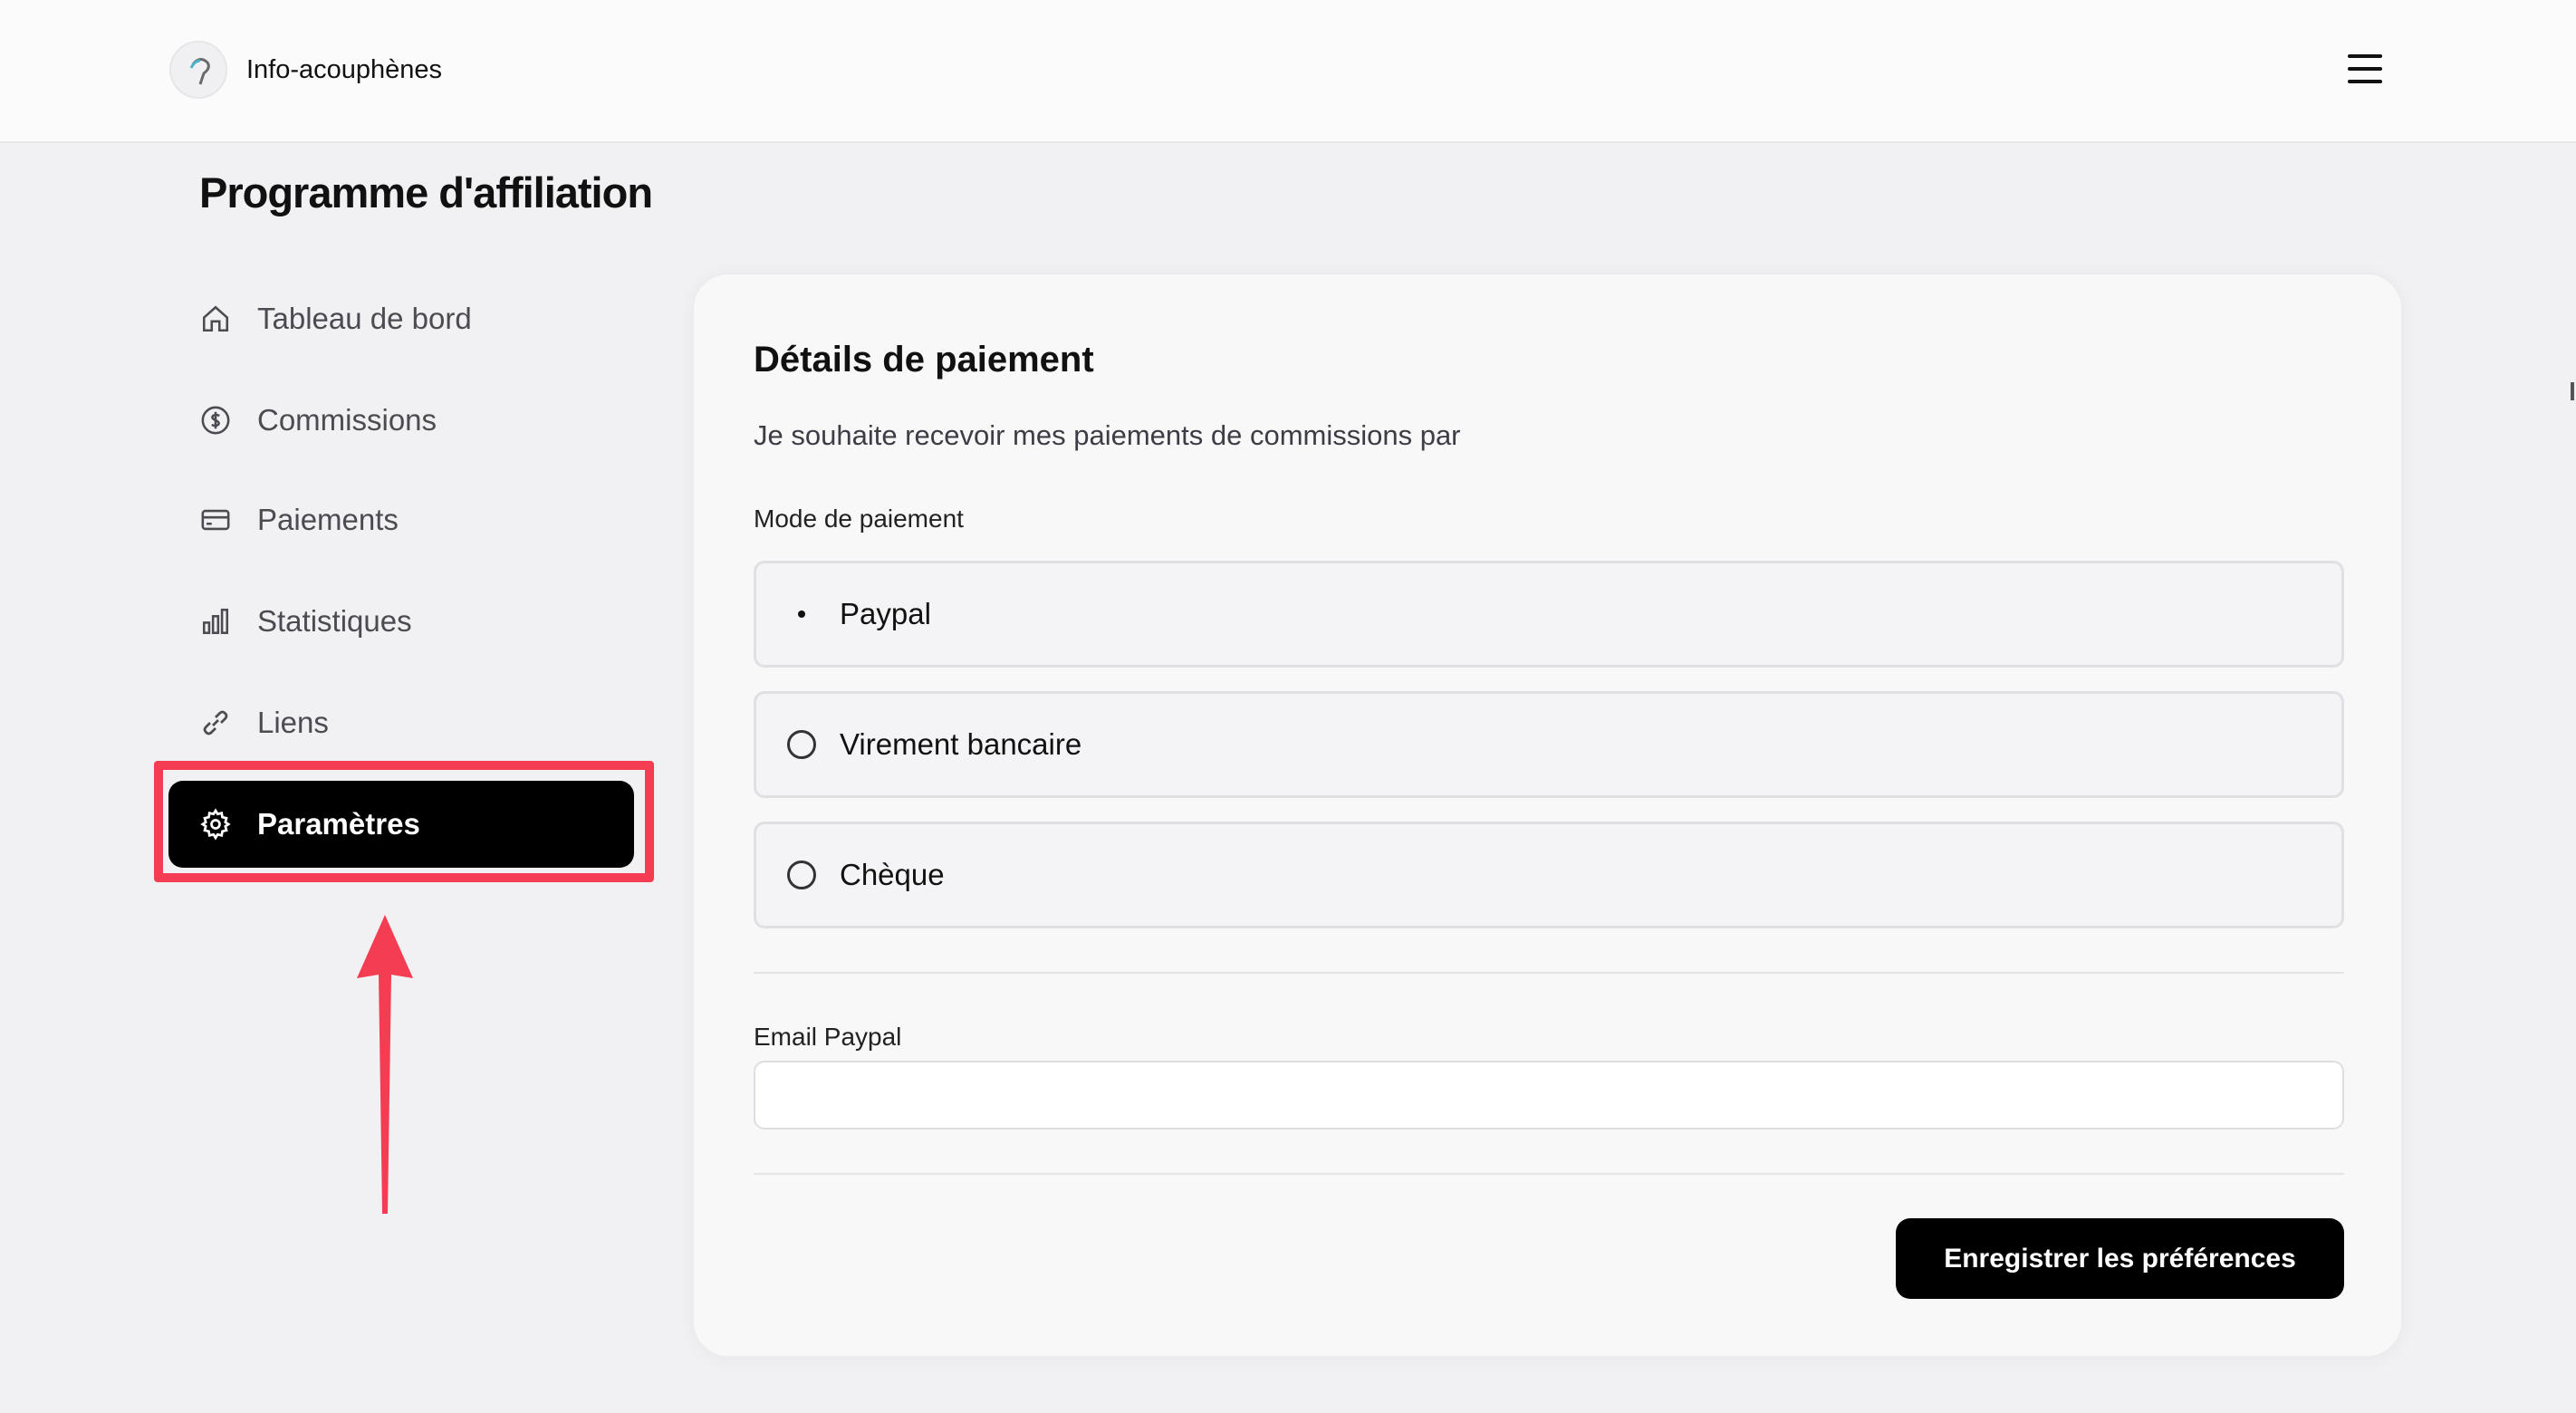 This screenshot has width=2576, height=1413. I want to click on bar-chart-icon, so click(215, 621).